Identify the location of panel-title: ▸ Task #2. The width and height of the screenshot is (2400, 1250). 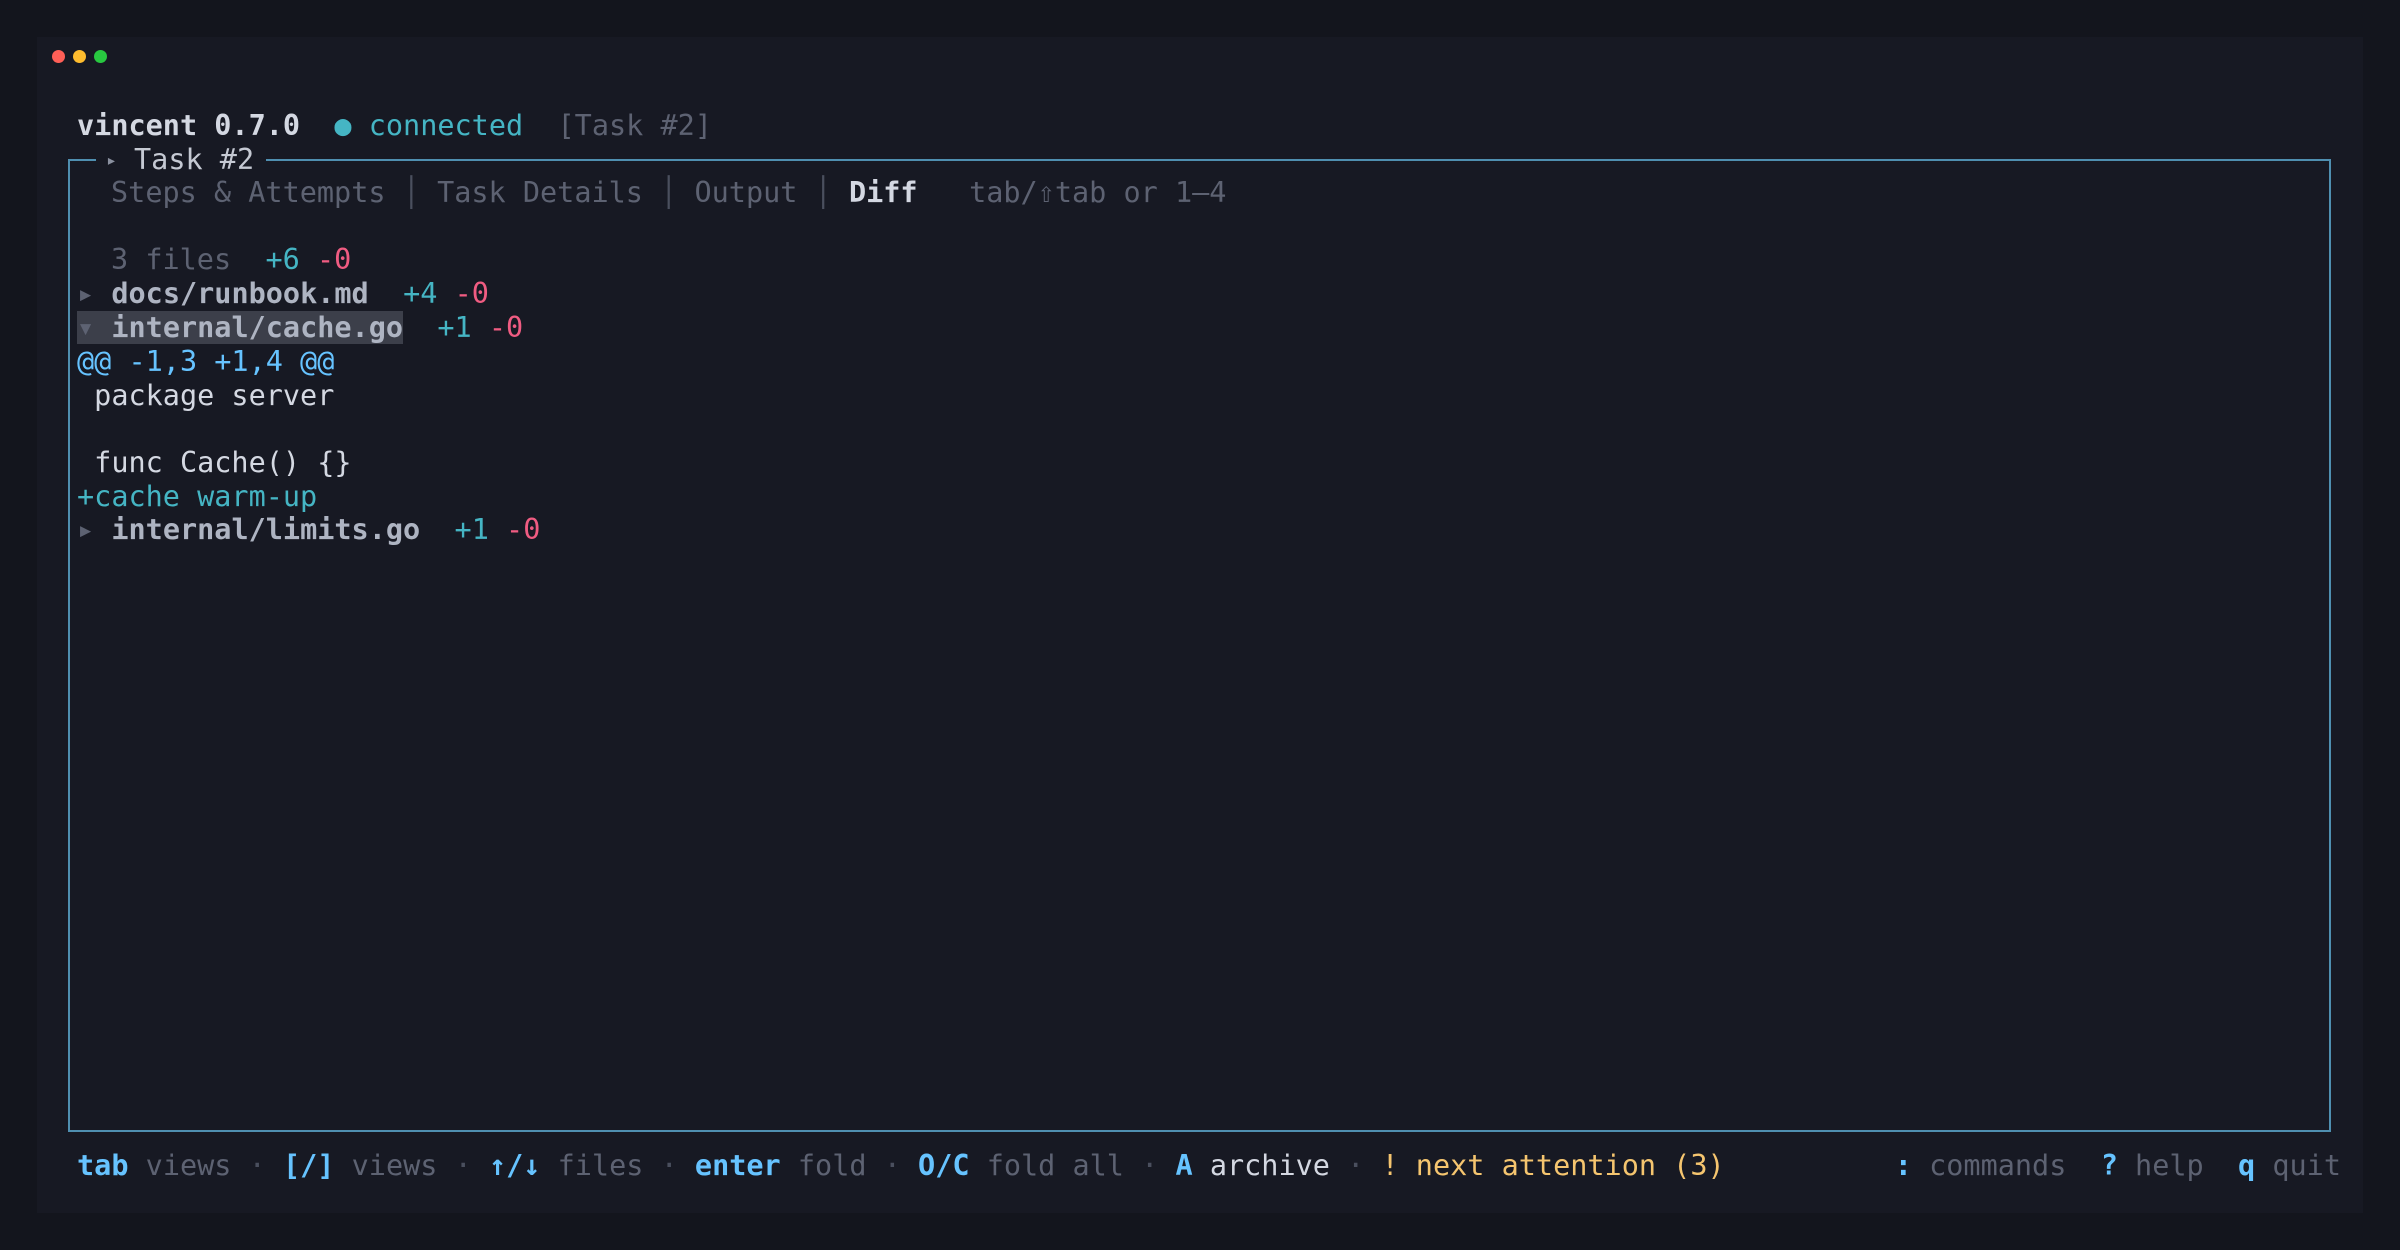
(181, 160).